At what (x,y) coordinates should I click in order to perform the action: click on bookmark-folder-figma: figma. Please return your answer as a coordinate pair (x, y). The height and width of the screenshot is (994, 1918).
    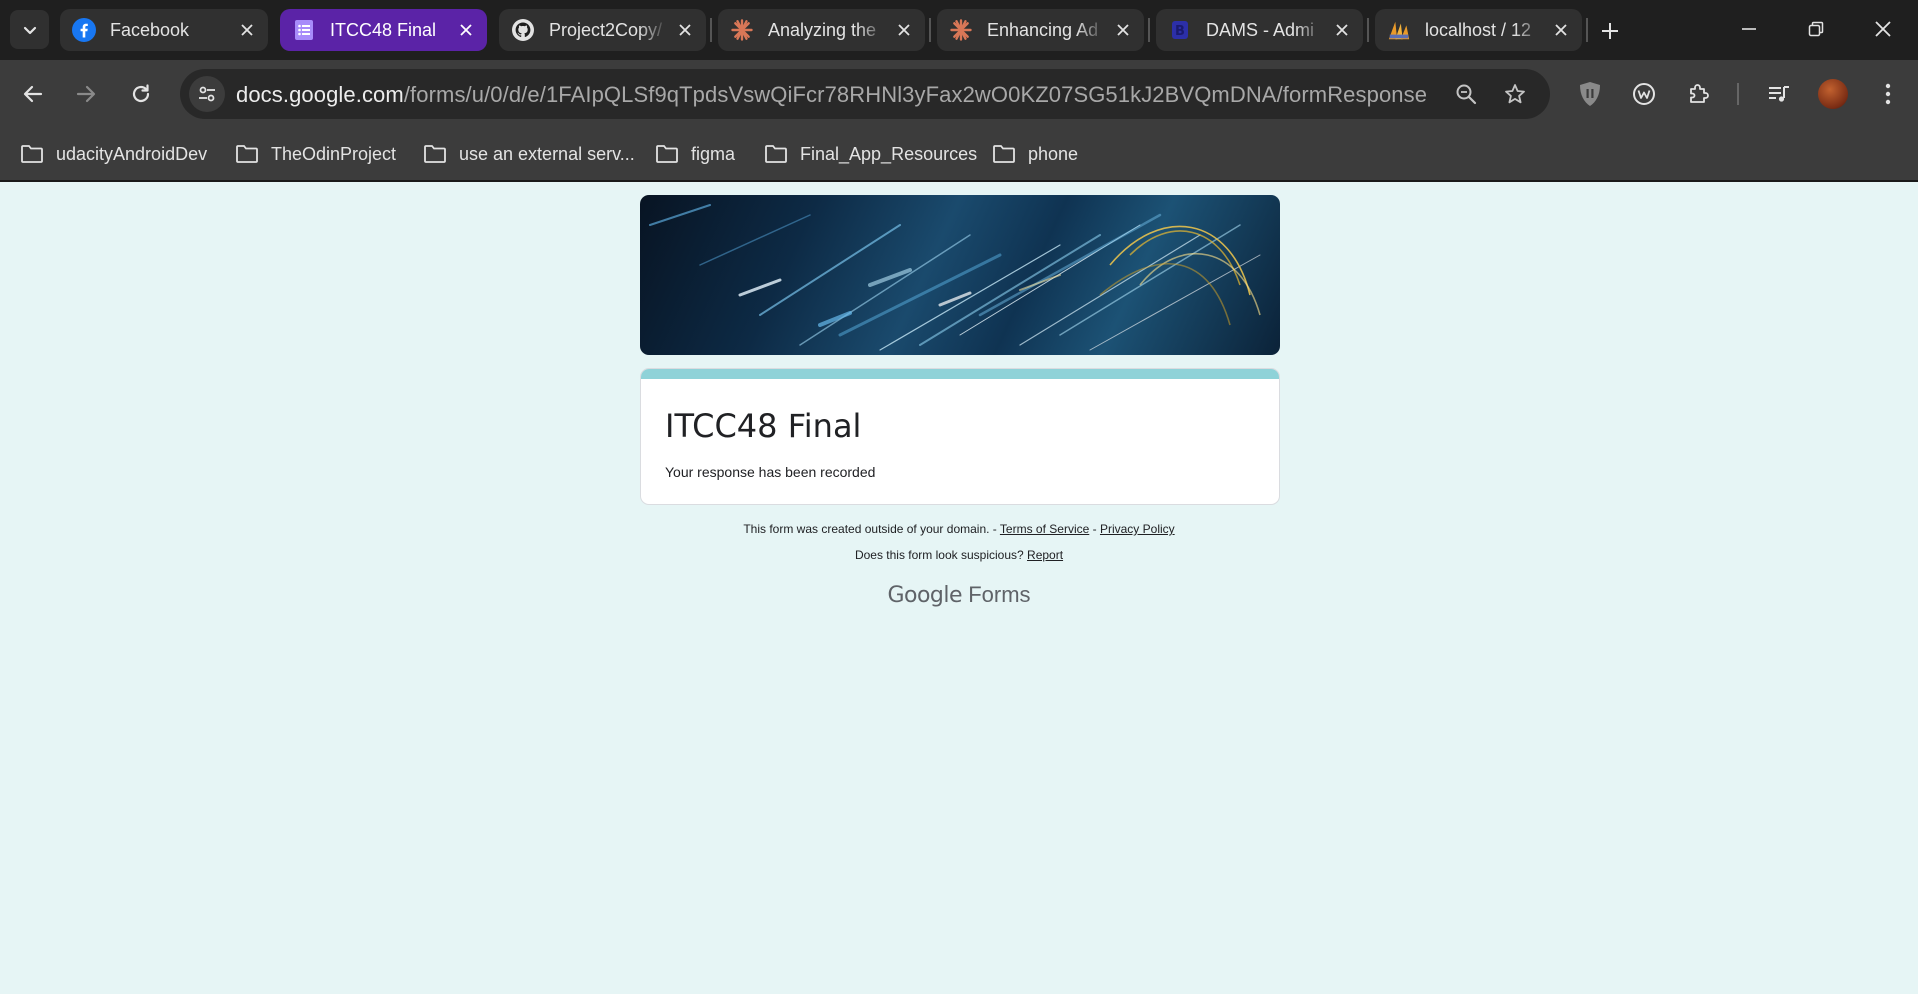
    Looking at the image, I should click on (695, 154).